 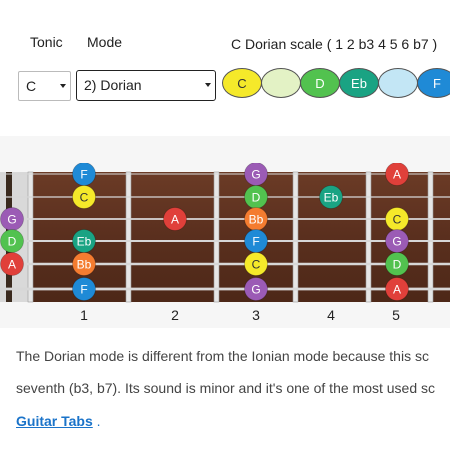 What do you see at coordinates (54, 421) in the screenshot?
I see `guitar-tabs-link: Guitar Tabs` at bounding box center [54, 421].